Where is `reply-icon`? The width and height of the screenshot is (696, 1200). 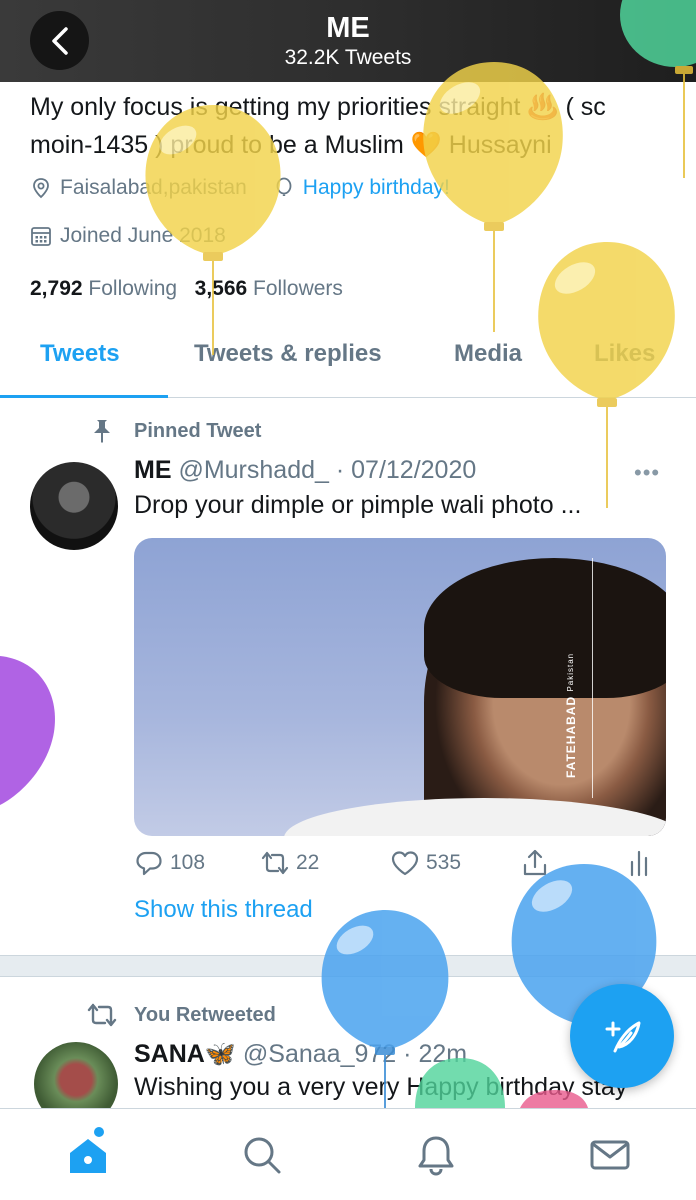 reply-icon is located at coordinates (149, 863).